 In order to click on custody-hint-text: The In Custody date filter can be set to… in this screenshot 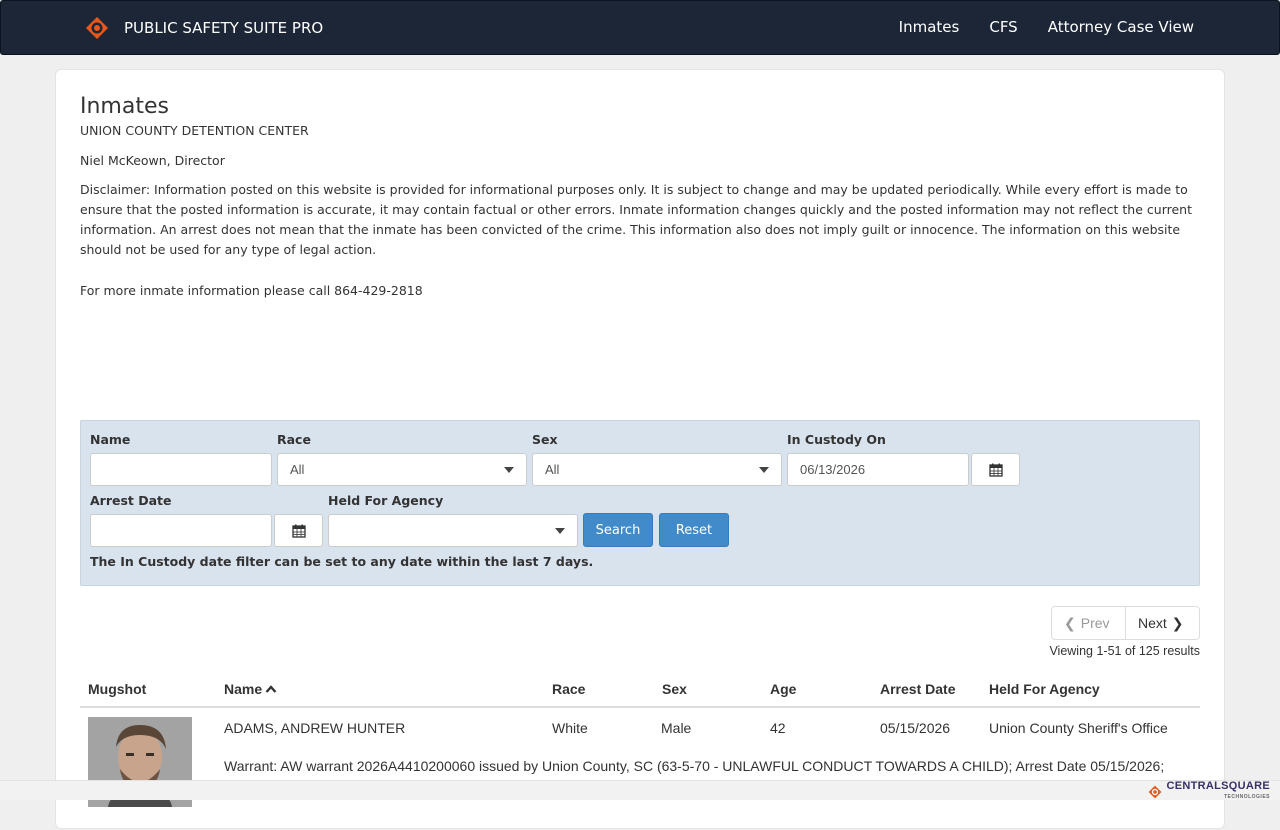, I will do `click(342, 561)`.